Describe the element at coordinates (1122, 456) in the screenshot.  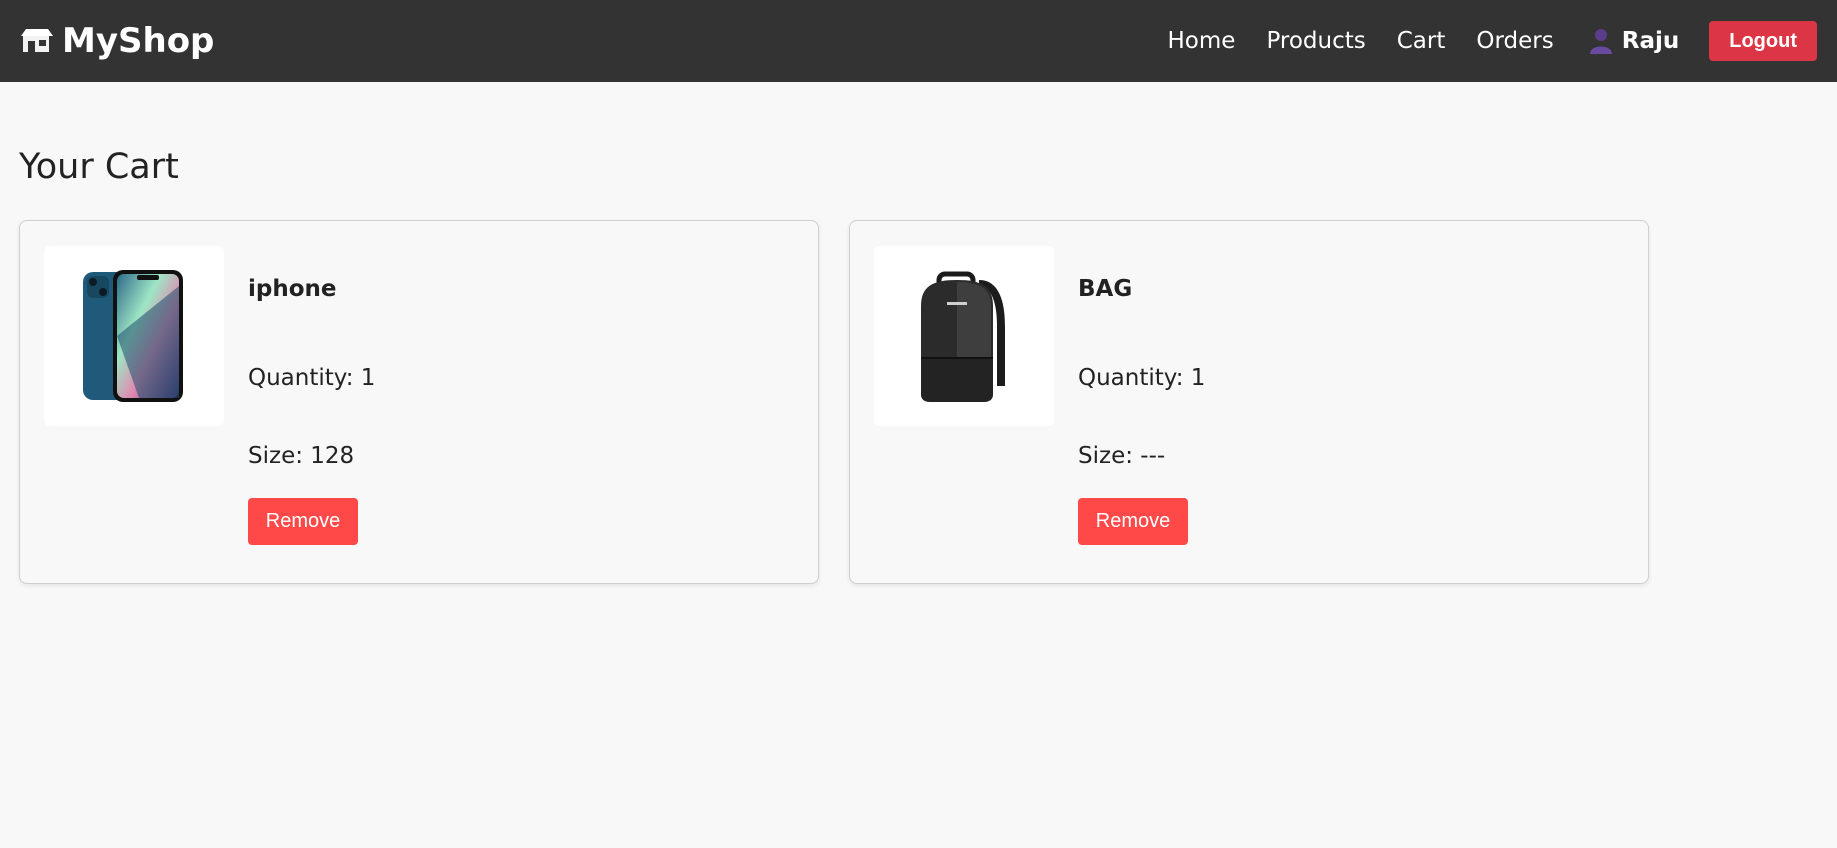
I see `item-size: Size: ---` at that location.